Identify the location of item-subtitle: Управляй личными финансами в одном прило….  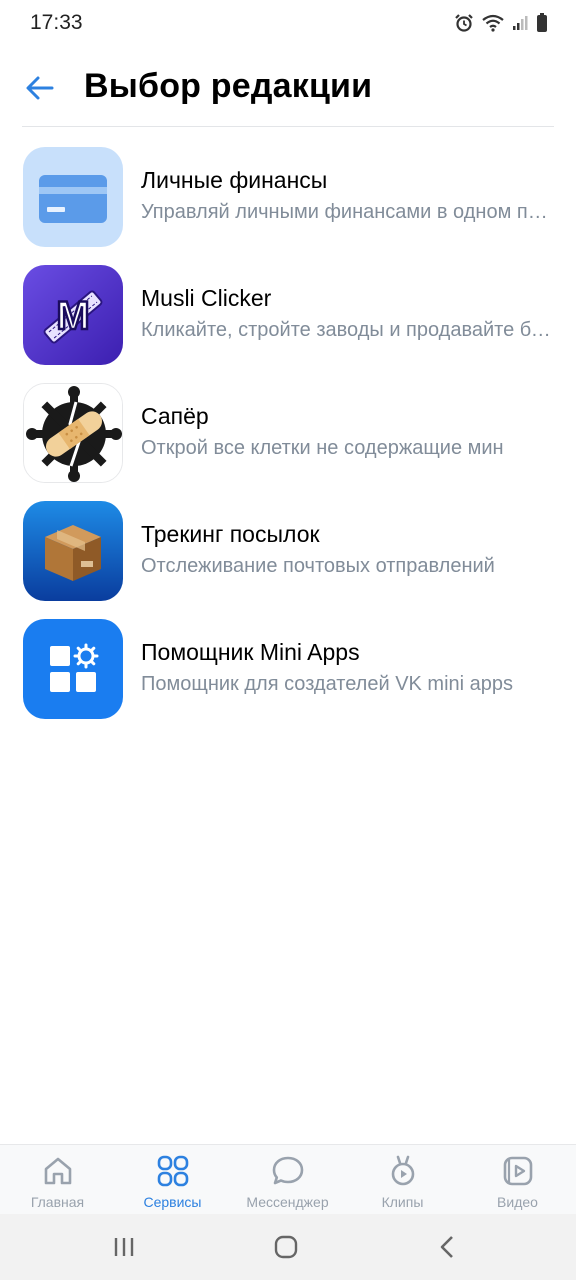
(347, 212).